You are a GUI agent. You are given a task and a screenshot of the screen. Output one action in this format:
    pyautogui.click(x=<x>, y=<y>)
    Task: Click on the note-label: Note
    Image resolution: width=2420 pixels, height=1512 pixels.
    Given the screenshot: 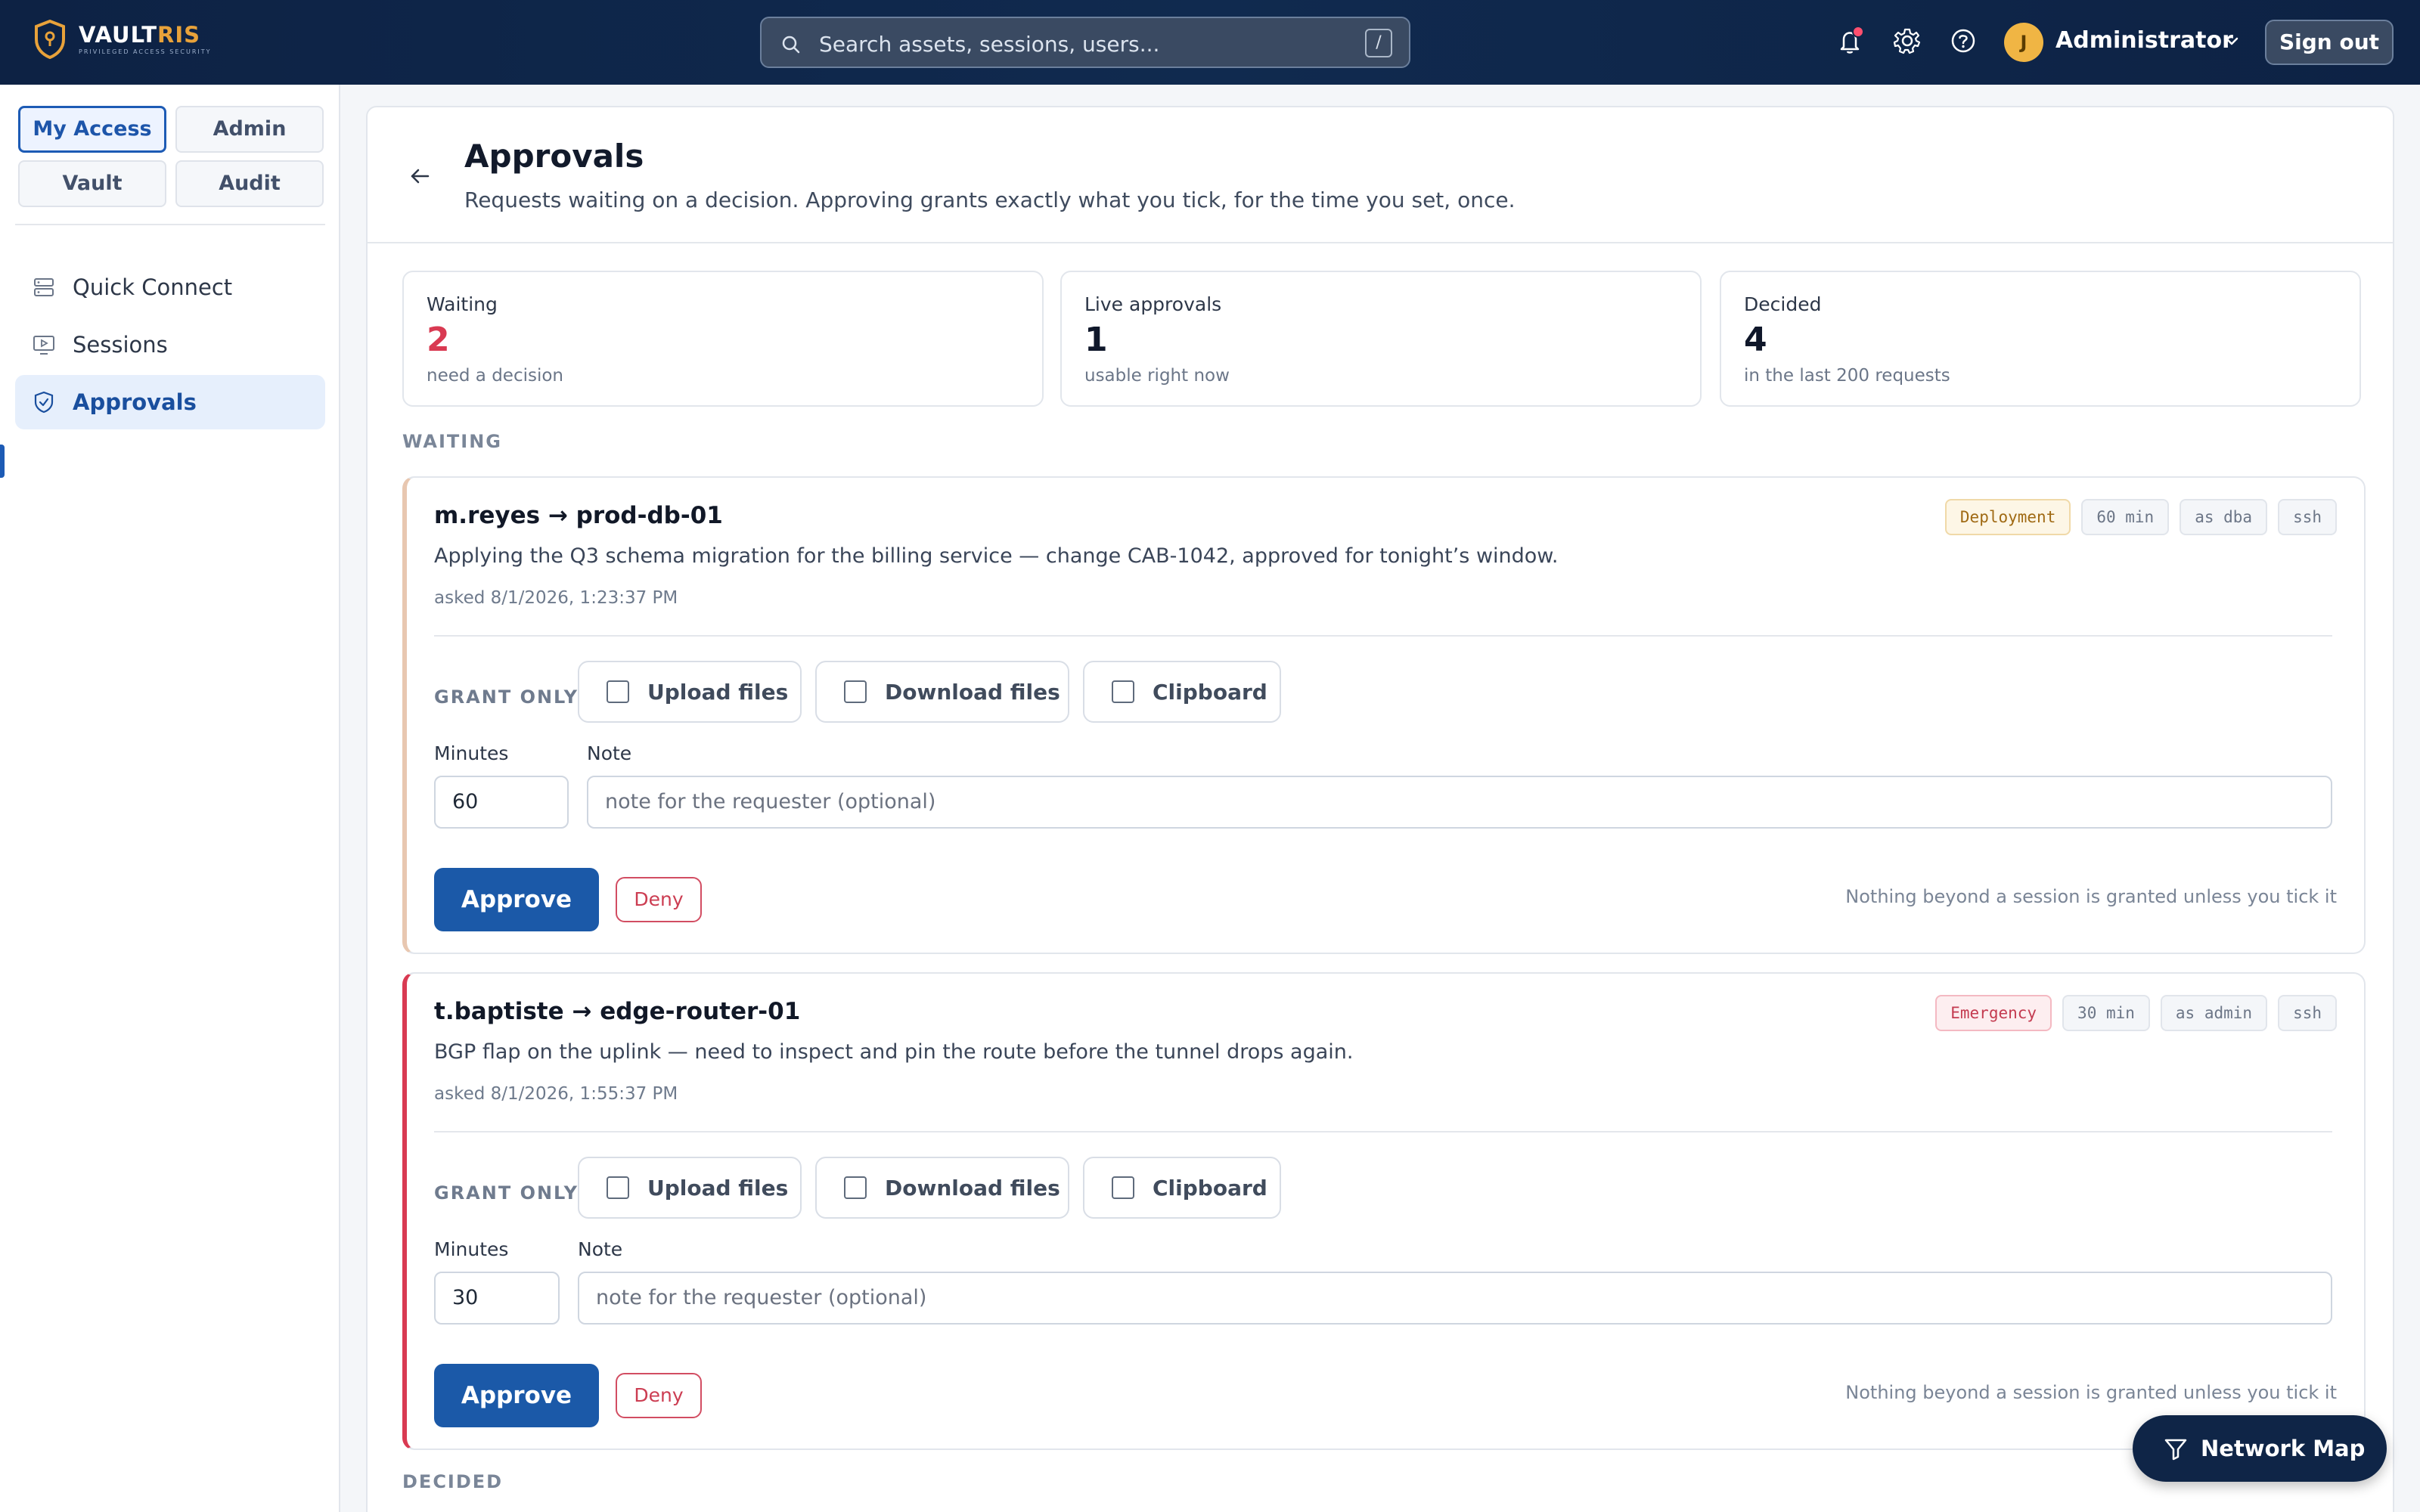 What is the action you would take?
    pyautogui.click(x=600, y=1249)
    